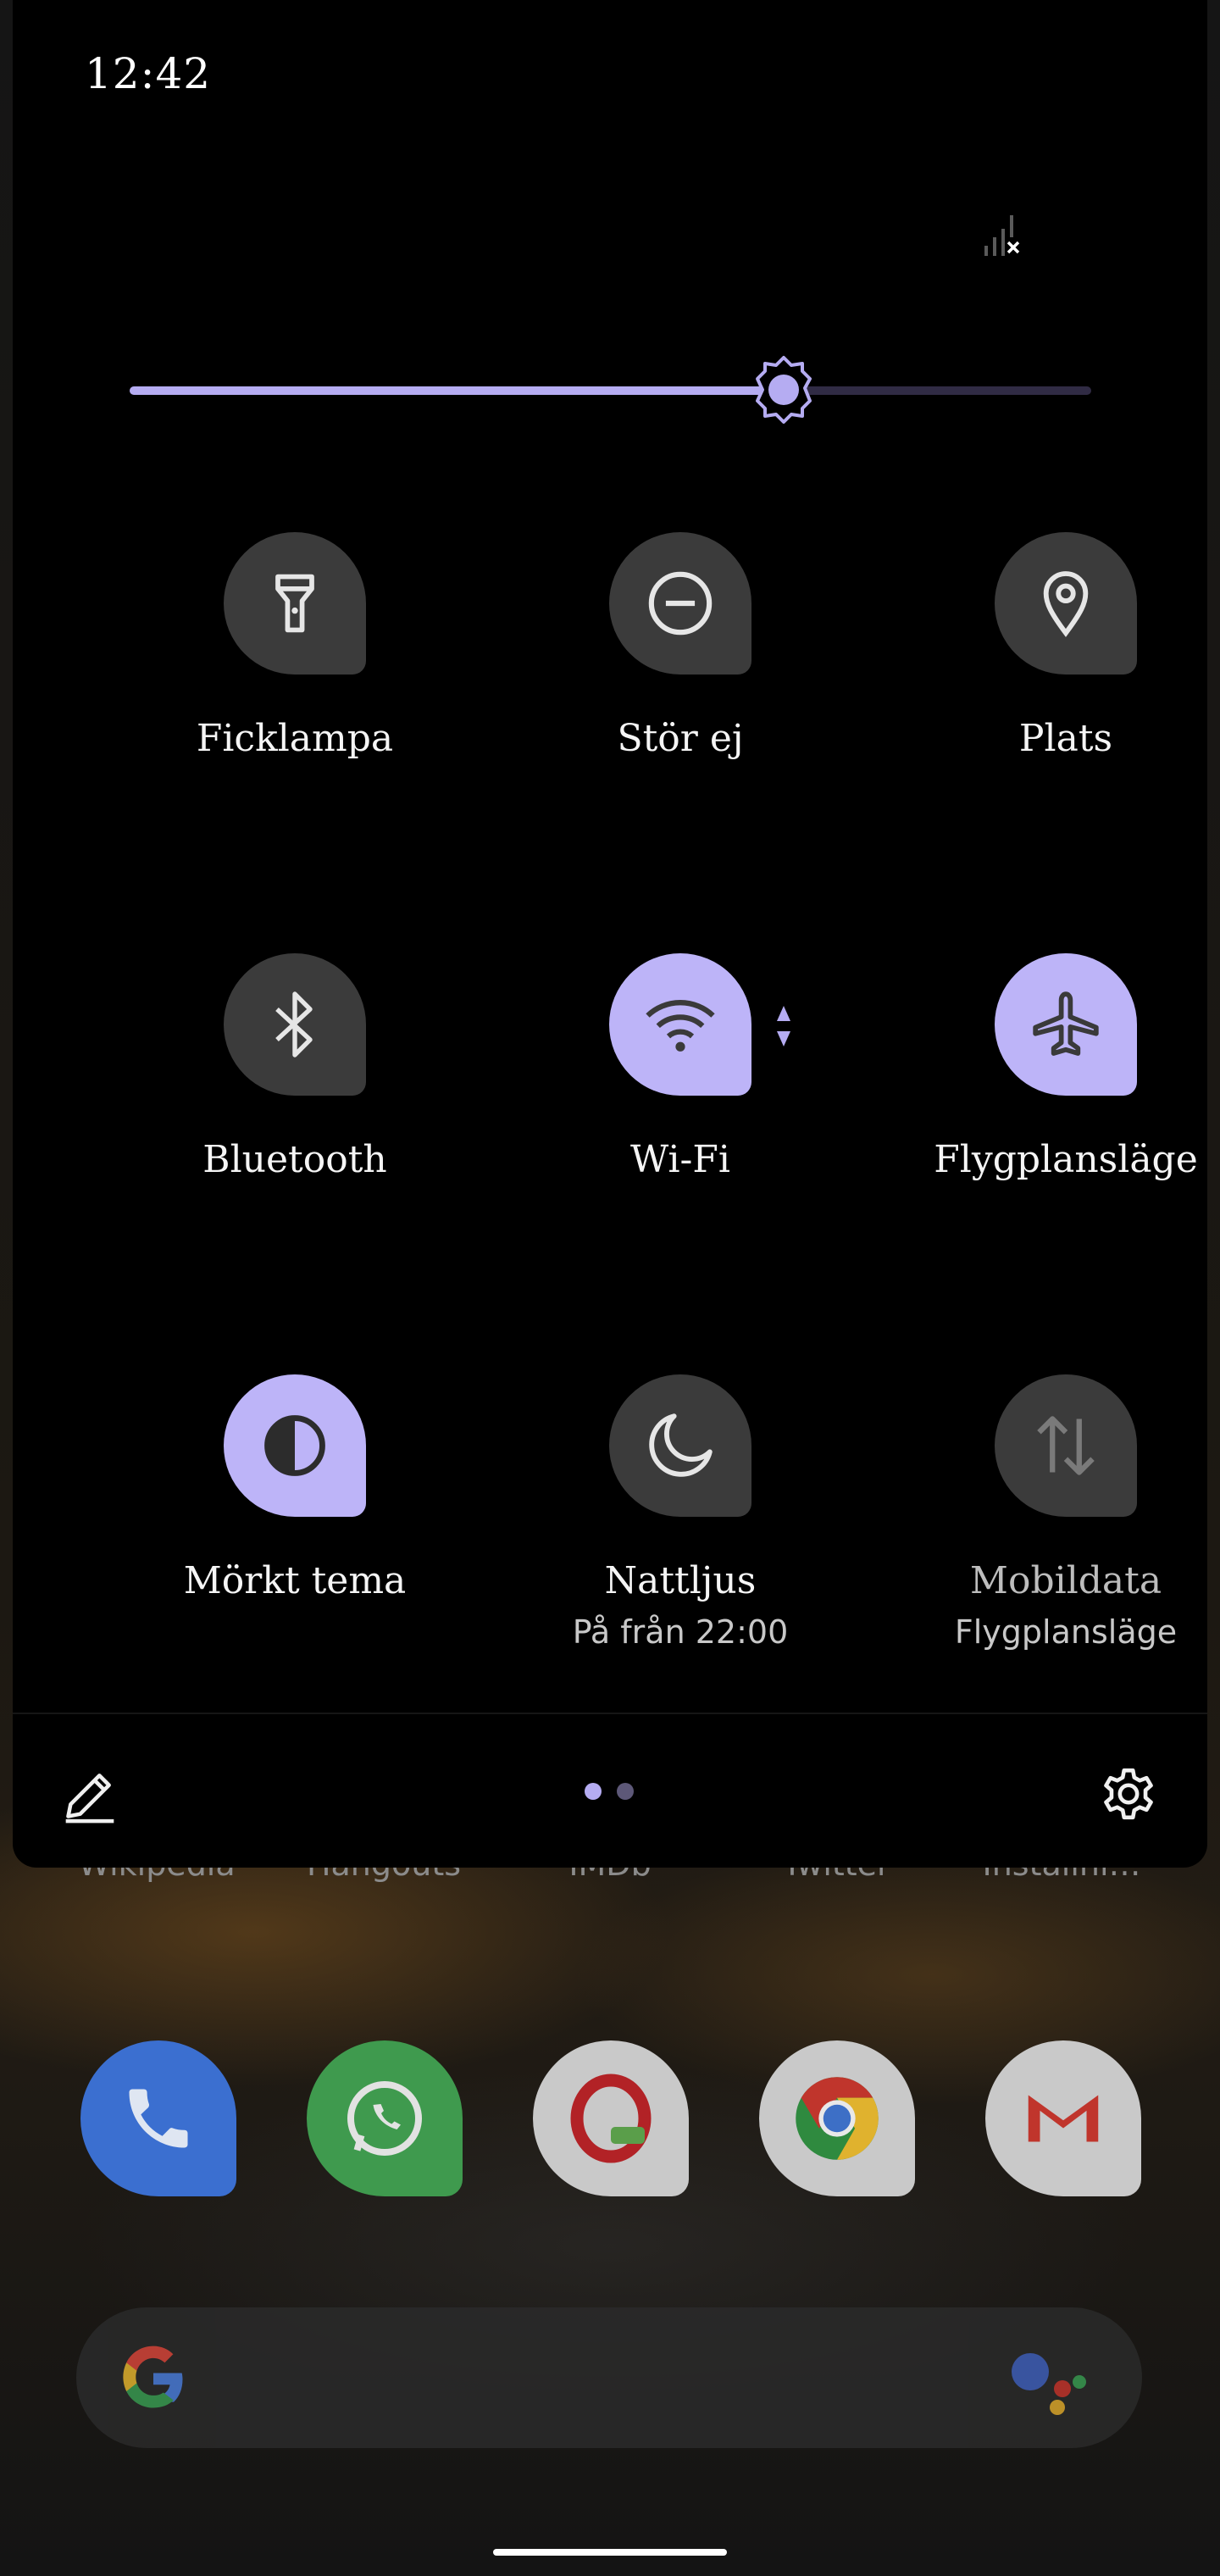  Describe the element at coordinates (1066, 1632) in the screenshot. I see `tile-mobile-data-sublabel: Flygplansläge` at that location.